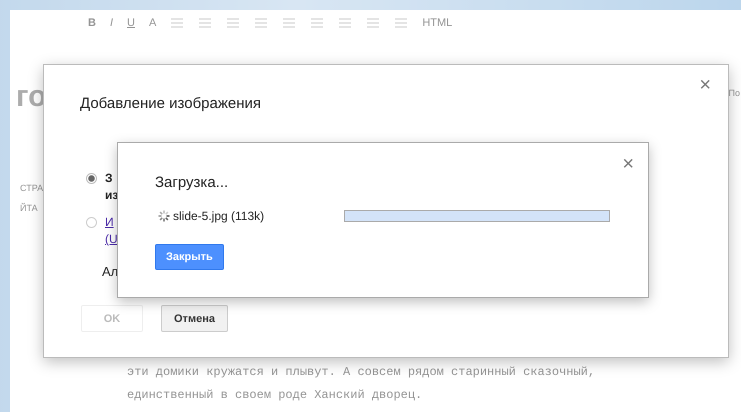 This screenshot has width=741, height=412. Describe the element at coordinates (152, 23) in the screenshot. I see `toolbar-button: A` at that location.